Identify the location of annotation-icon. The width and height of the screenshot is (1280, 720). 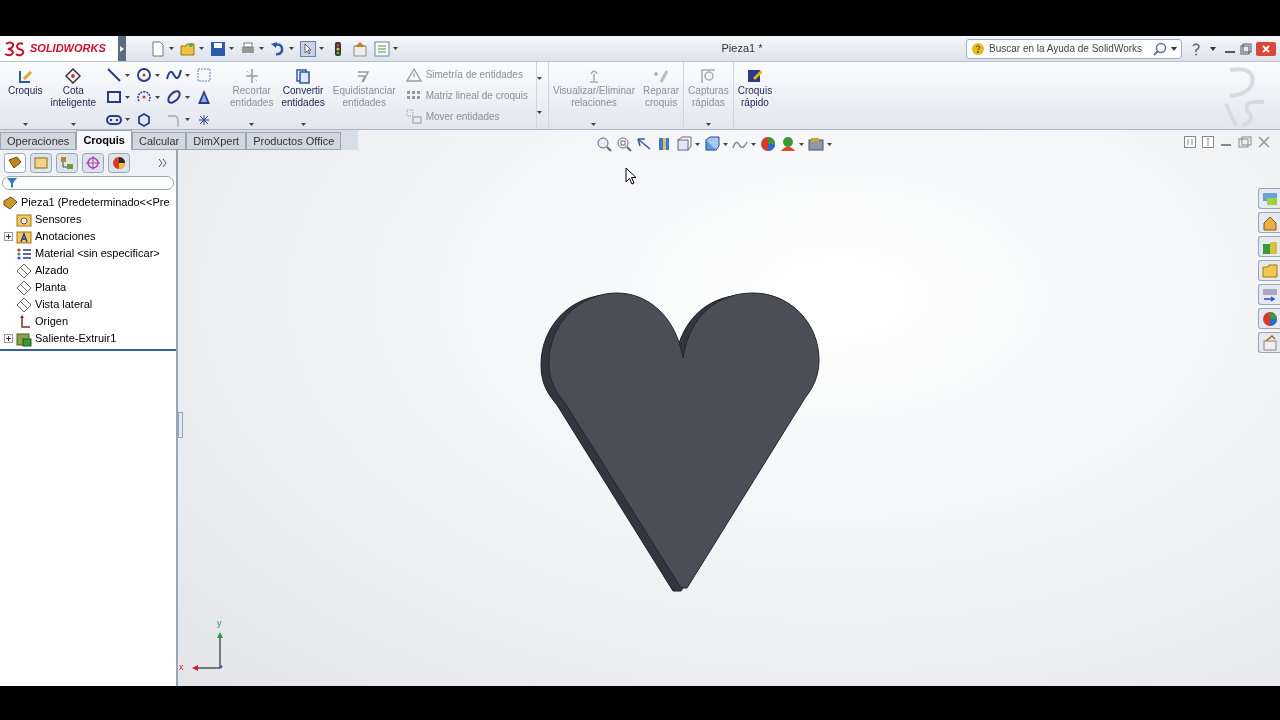
(24, 236).